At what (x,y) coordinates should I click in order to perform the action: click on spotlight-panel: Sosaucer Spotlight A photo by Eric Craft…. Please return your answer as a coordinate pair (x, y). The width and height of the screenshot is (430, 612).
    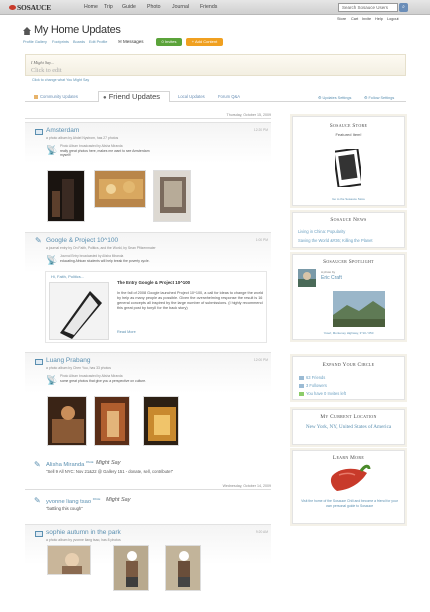
    Looking at the image, I should click on (348, 297).